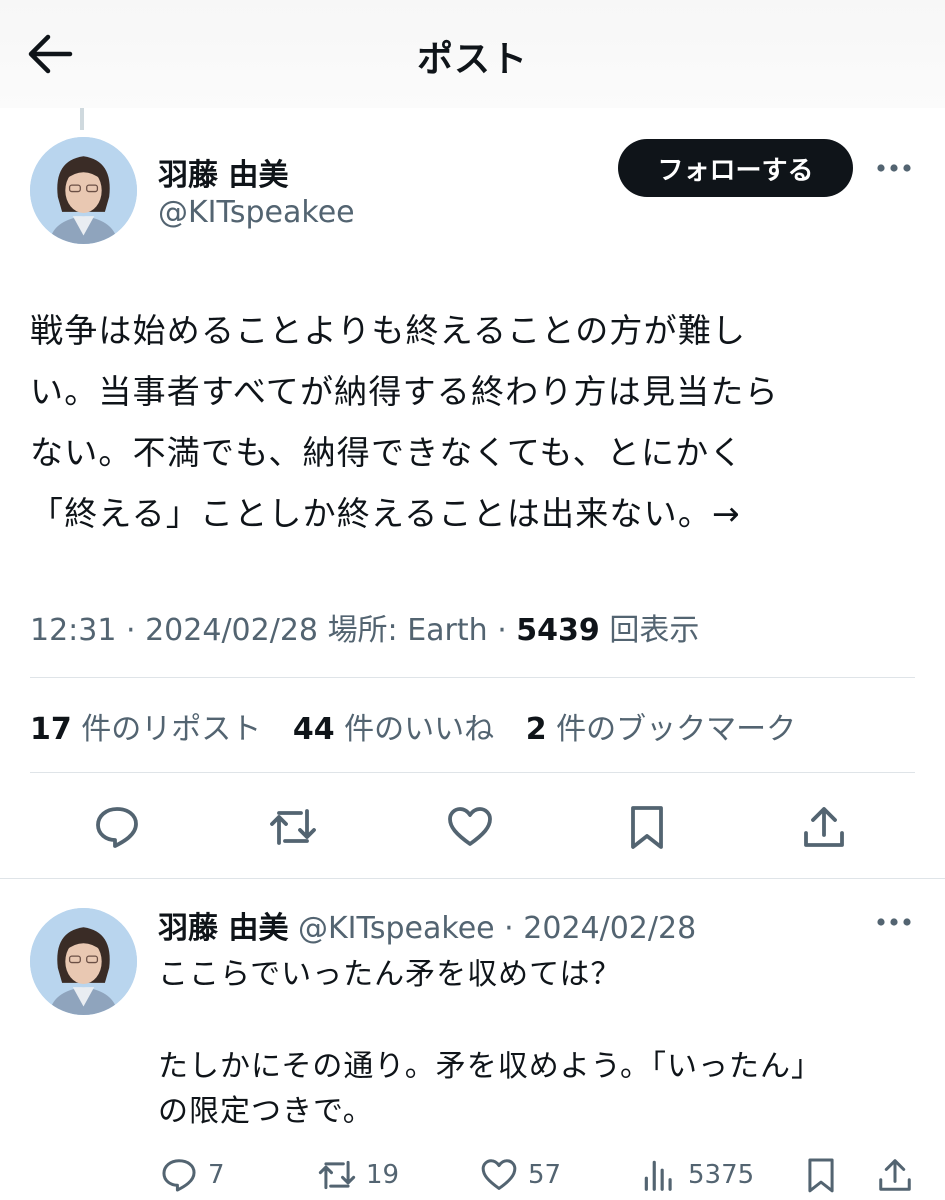  I want to click on post-text-line: い。当事者すべてが納得する終わり方は見当たら, so click(404, 391).